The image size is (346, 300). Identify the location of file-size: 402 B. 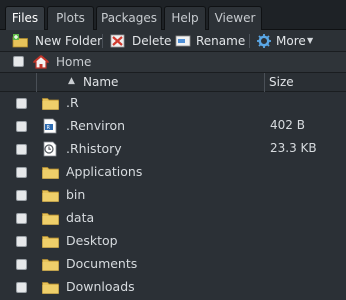
(287, 125).